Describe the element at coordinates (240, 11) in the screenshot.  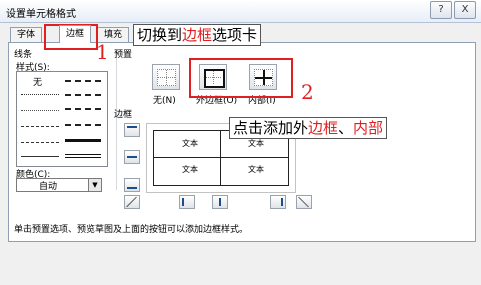
I see `title-bar: 设置单元格格式 ? X` at that location.